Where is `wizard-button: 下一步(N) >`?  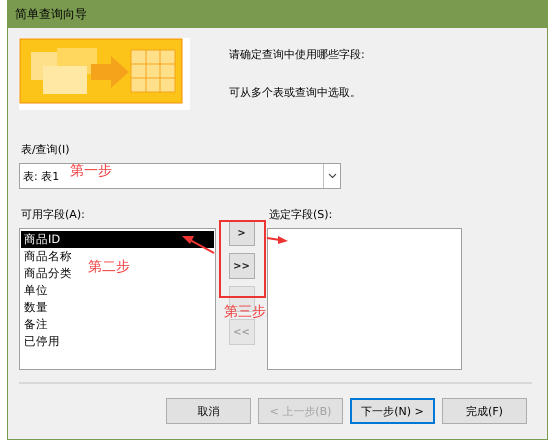 wizard-button: 下一步(N) > is located at coordinates (392, 411).